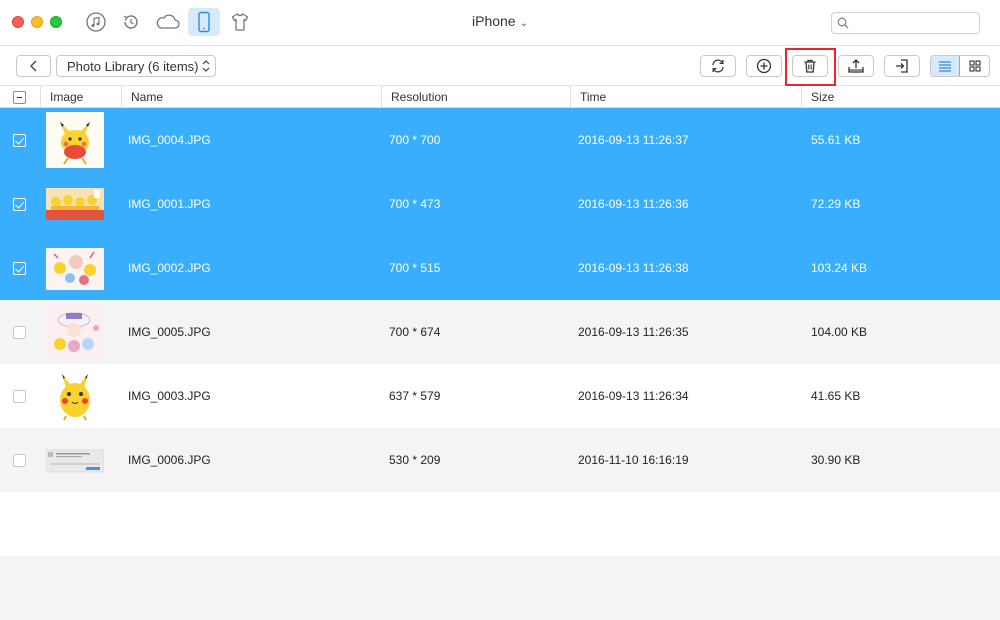 This screenshot has height=620, width=1000. I want to click on timestamp: 2016-11-10 16:16:19, so click(633, 460).